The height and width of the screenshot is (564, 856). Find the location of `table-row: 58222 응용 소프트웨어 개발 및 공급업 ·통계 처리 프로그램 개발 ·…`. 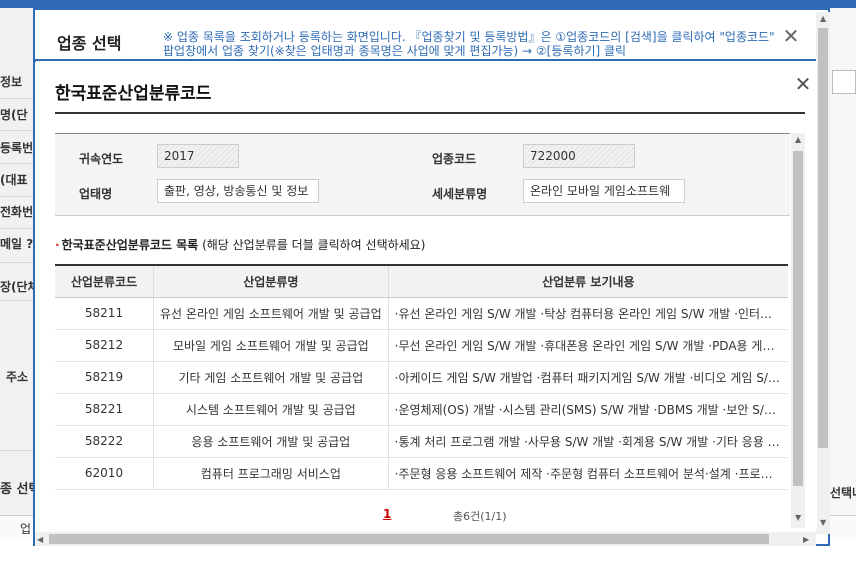

table-row: 58222 응용 소프트웨어 개발 및 공급업 ·통계 처리 프로그램 개발 ·… is located at coordinates (421, 441).